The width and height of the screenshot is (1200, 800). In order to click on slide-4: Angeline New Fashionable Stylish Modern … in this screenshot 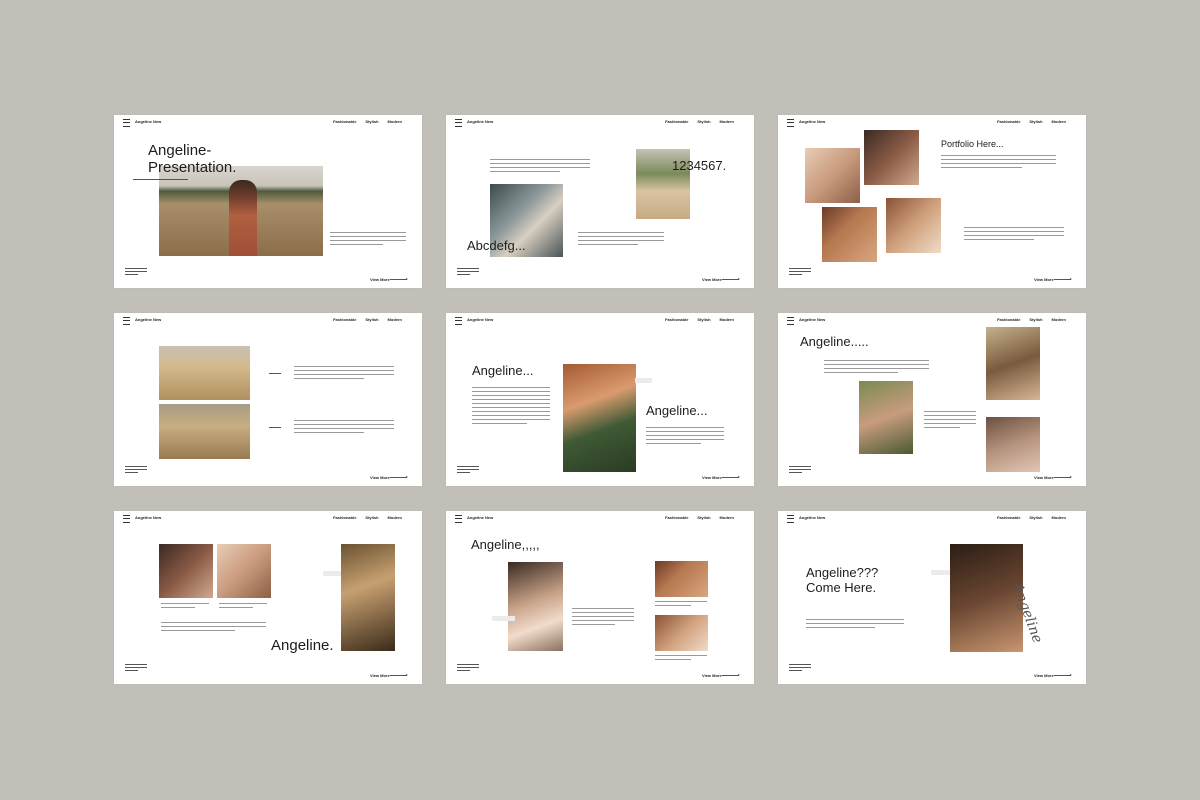, I will do `click(268, 399)`.